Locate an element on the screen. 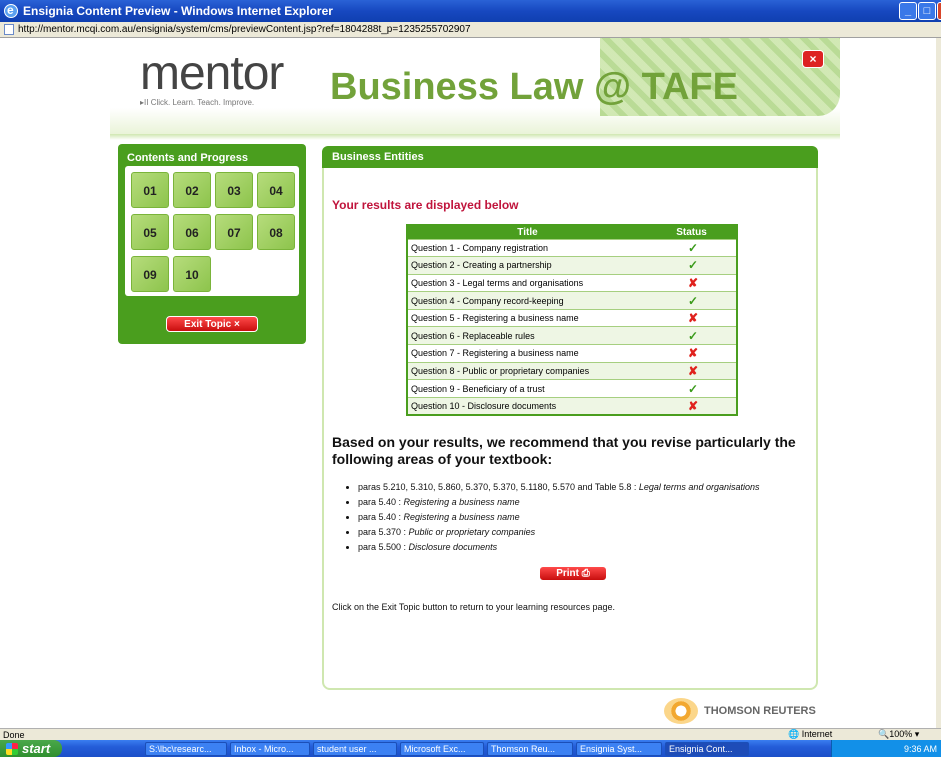  windows-flag-icon is located at coordinates (12, 748).